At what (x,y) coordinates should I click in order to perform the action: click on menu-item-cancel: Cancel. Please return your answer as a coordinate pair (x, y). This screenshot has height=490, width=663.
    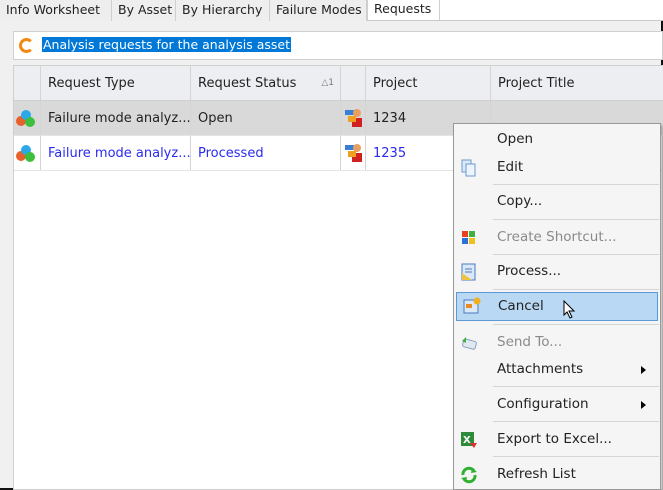
    Looking at the image, I should click on (557, 306).